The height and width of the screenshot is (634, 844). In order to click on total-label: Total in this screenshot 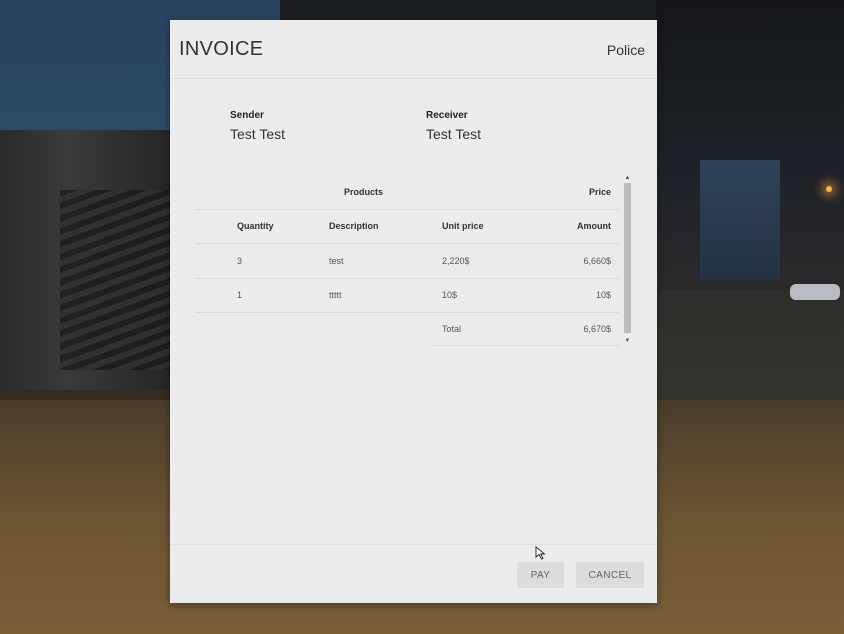, I will do `click(452, 328)`.